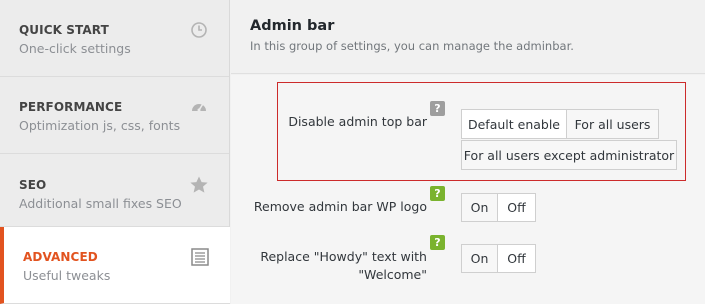 Image resolution: width=705 pixels, height=304 pixels. Describe the element at coordinates (114, 190) in the screenshot. I see `sidebar-item-seo: SEO Additional small fixes SEO` at that location.